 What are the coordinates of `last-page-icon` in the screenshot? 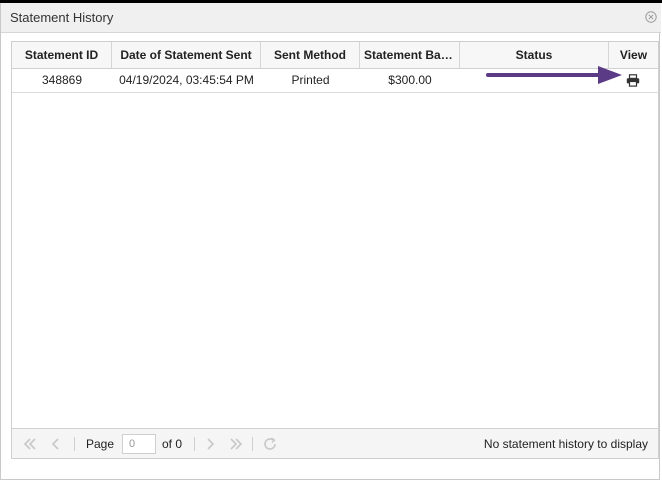 It's located at (236, 444).